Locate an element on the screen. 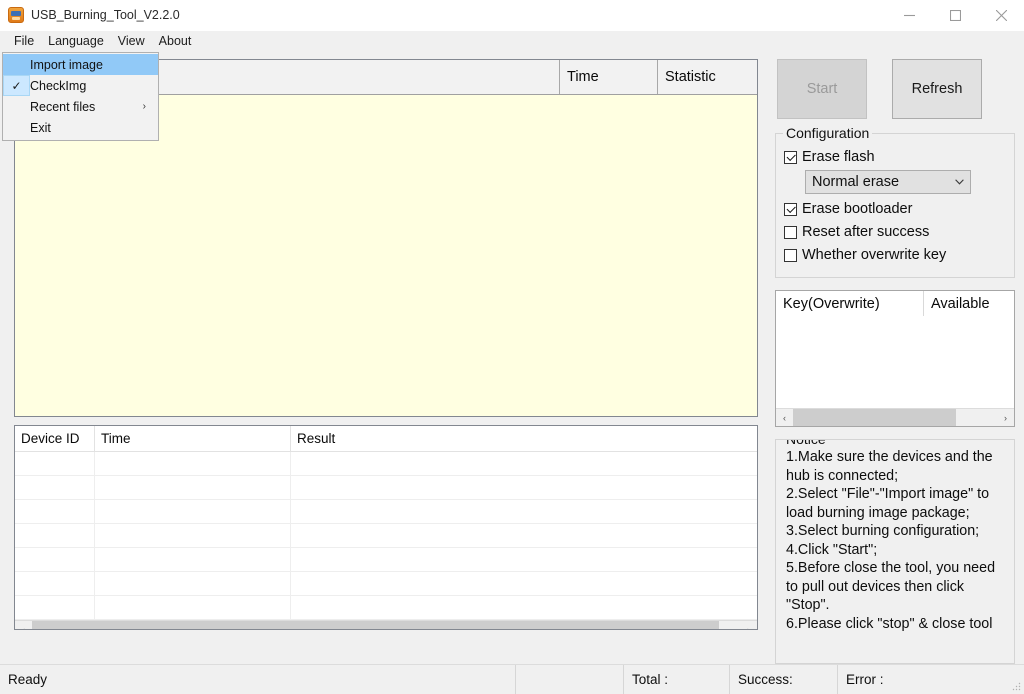 Image resolution: width=1024 pixels, height=694 pixels. refresh-button: Refresh is located at coordinates (937, 89).